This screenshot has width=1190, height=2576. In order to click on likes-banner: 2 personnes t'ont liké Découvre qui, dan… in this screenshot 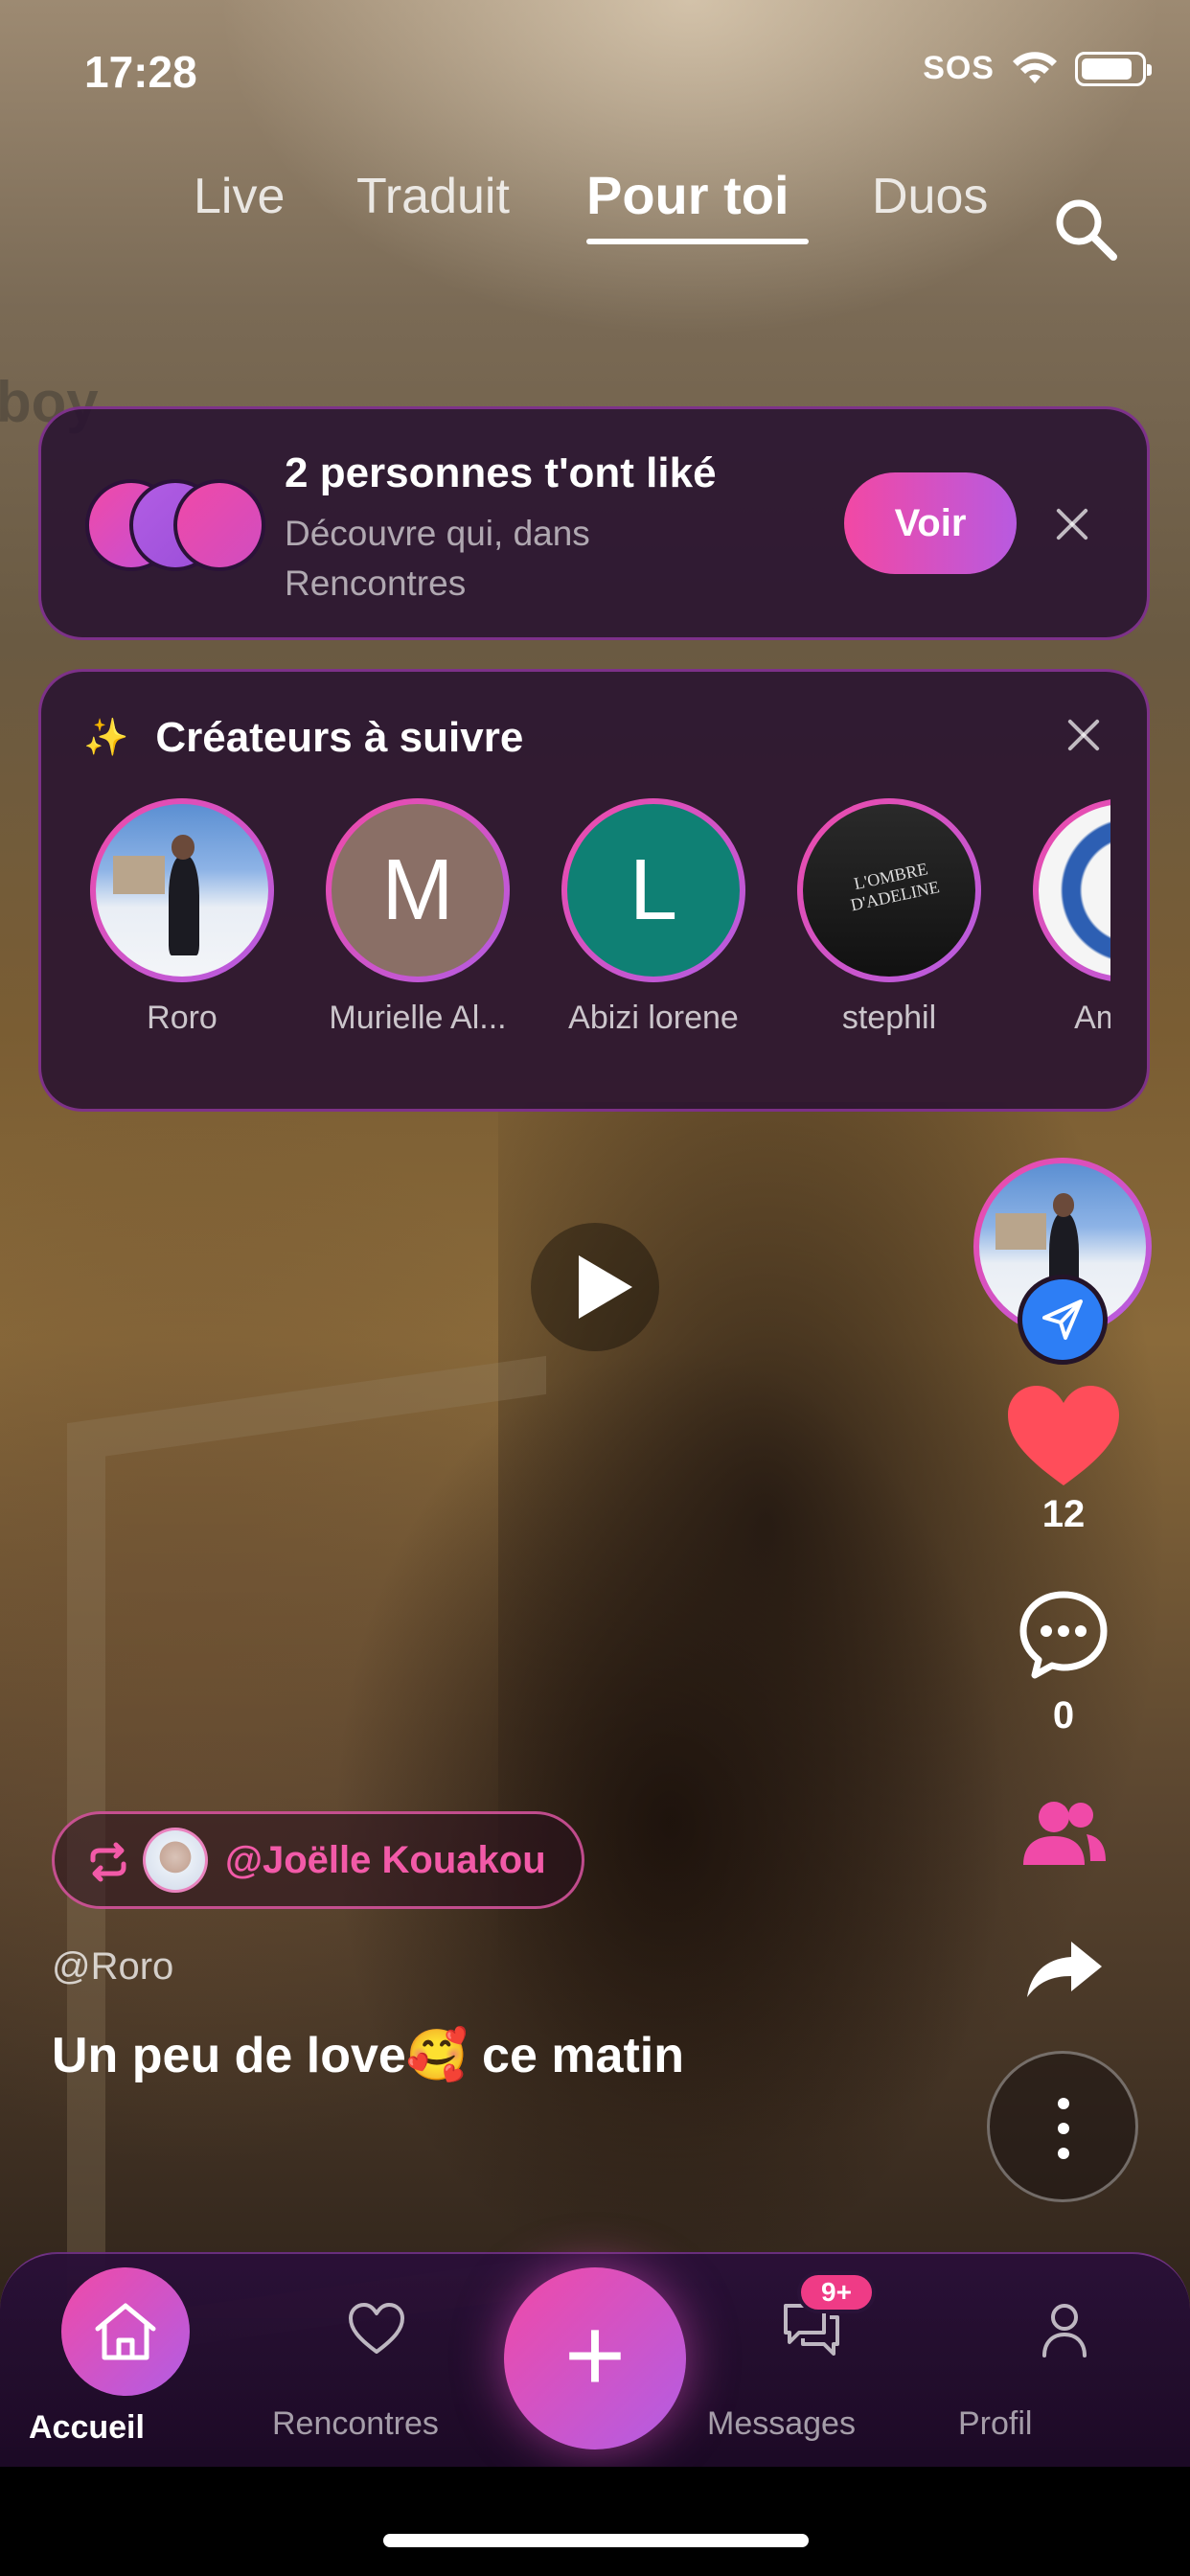, I will do `click(594, 523)`.